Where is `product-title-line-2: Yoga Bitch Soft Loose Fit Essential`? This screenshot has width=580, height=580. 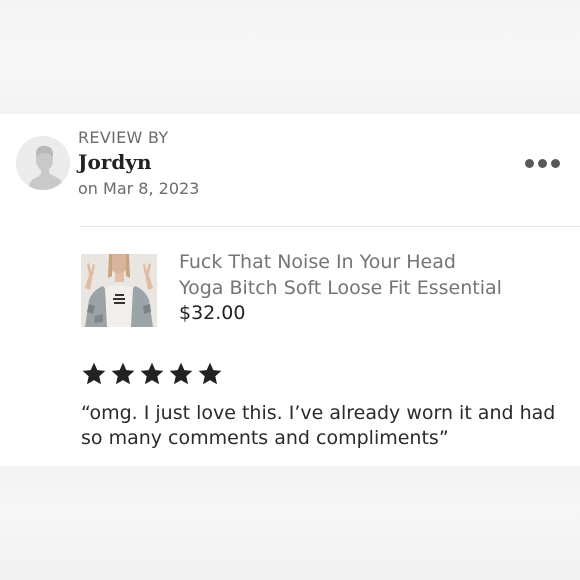 product-title-line-2: Yoga Bitch Soft Loose Fit Essential is located at coordinates (340, 288).